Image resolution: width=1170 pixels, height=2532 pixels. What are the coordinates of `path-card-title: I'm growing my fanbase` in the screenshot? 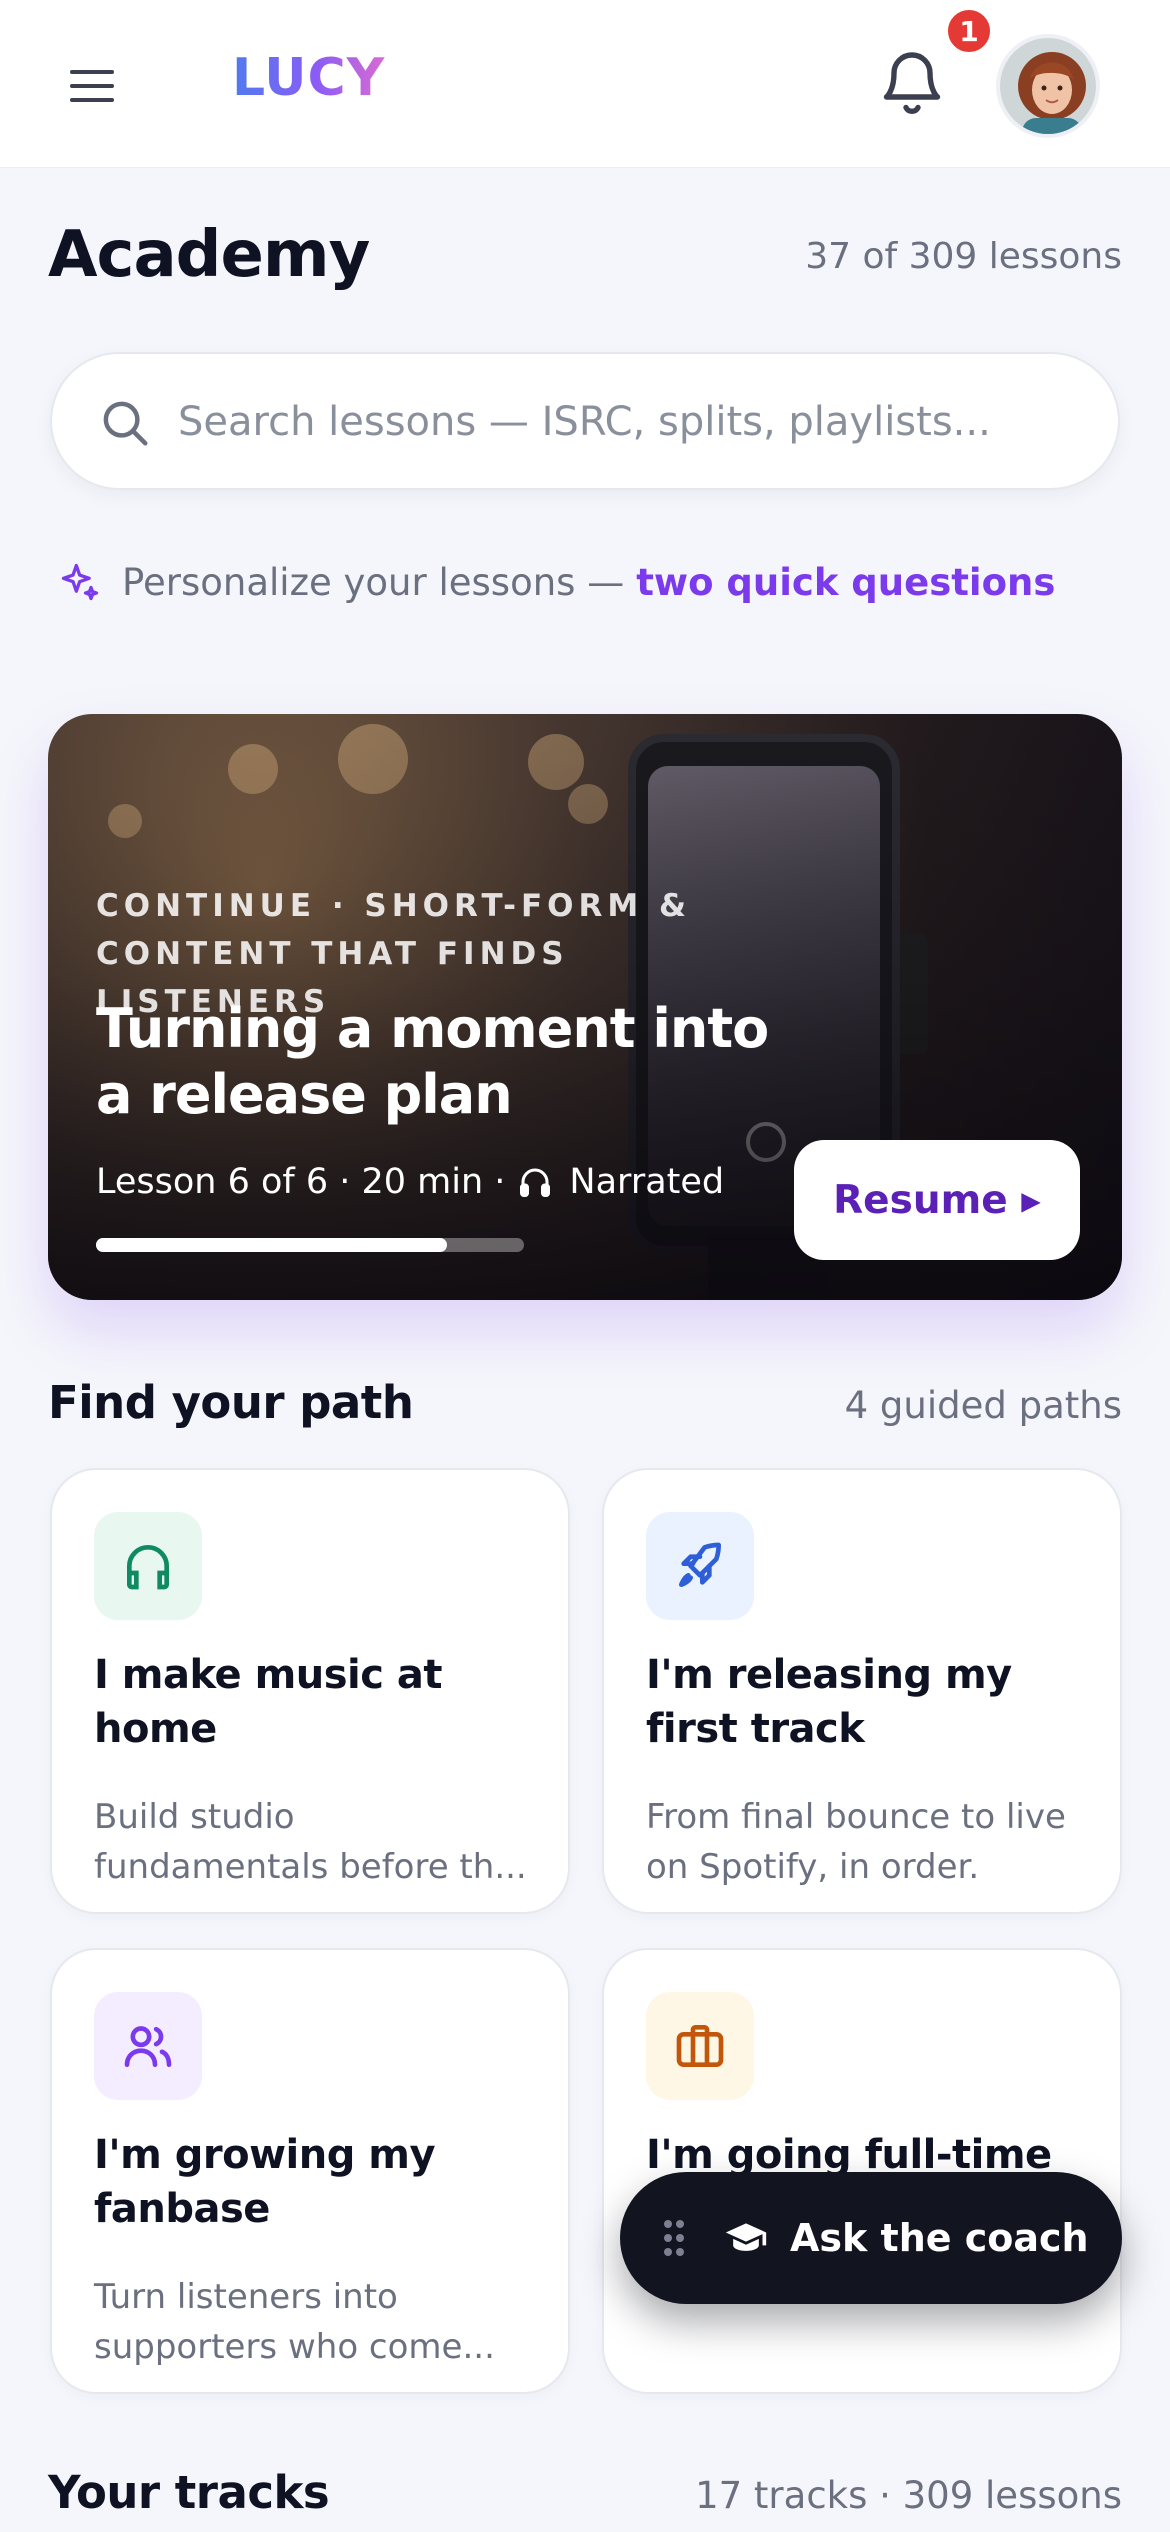 It's located at (265, 2182).